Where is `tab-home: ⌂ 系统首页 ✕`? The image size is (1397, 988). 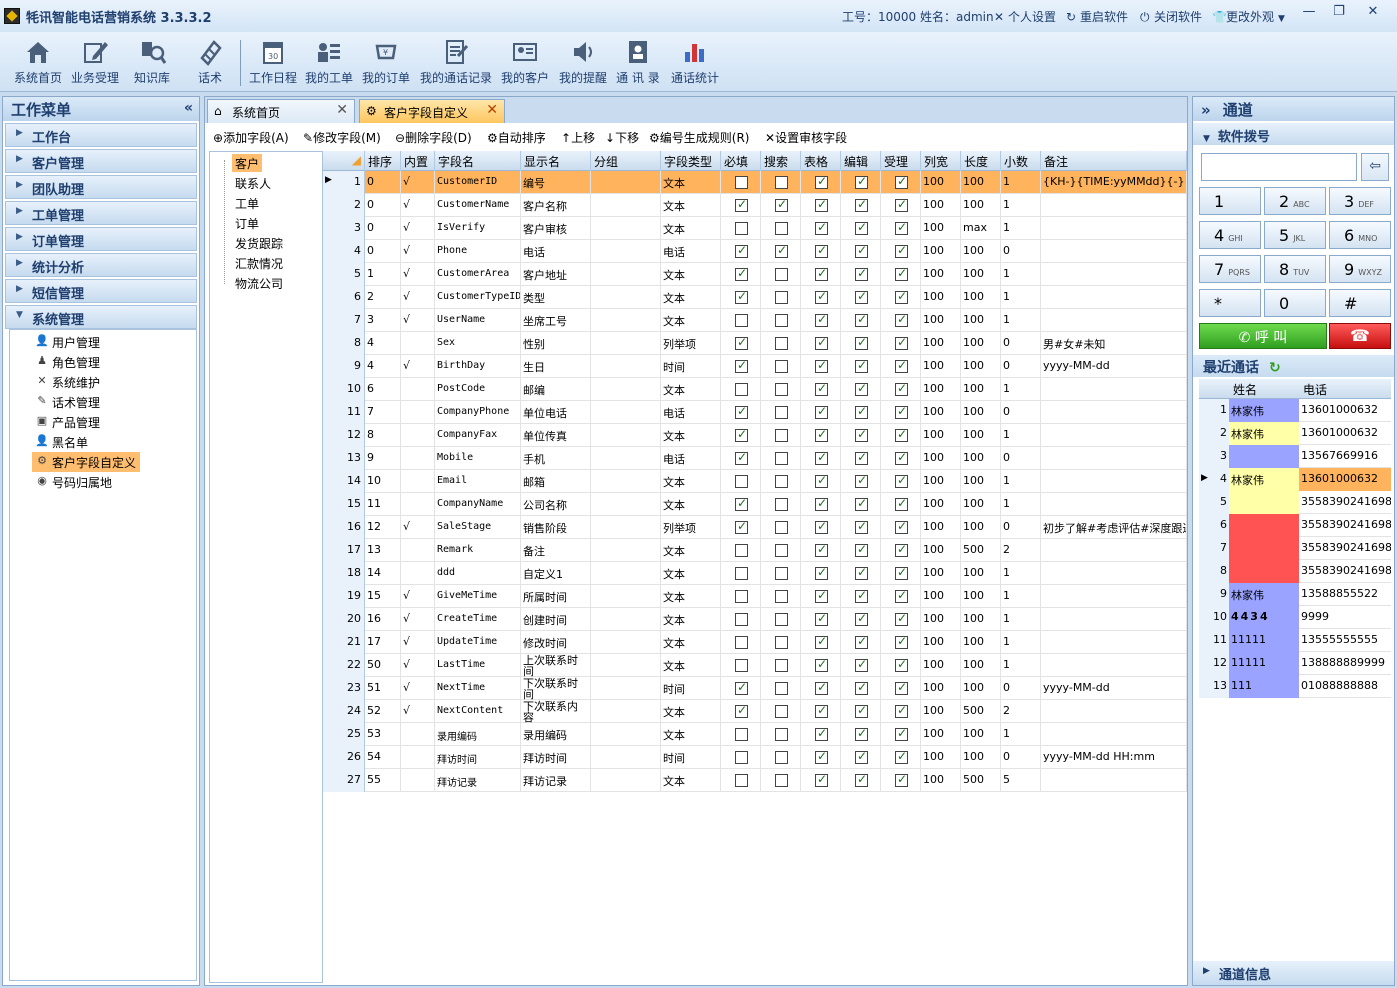 tab-home: ⌂ 系统首页 ✕ is located at coordinates (281, 111).